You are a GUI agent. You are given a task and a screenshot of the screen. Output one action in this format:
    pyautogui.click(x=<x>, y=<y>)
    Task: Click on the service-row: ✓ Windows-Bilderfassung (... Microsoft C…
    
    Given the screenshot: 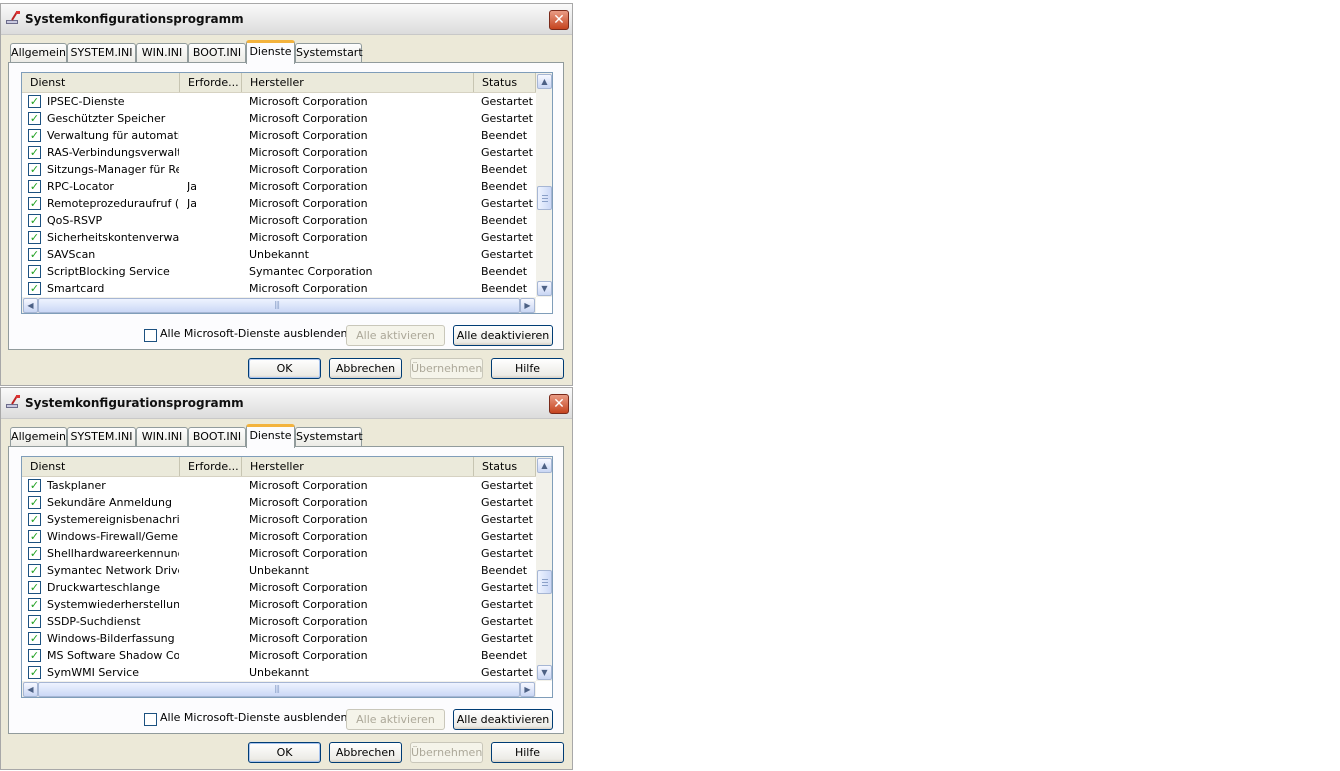 What is the action you would take?
    pyautogui.click(x=279, y=638)
    